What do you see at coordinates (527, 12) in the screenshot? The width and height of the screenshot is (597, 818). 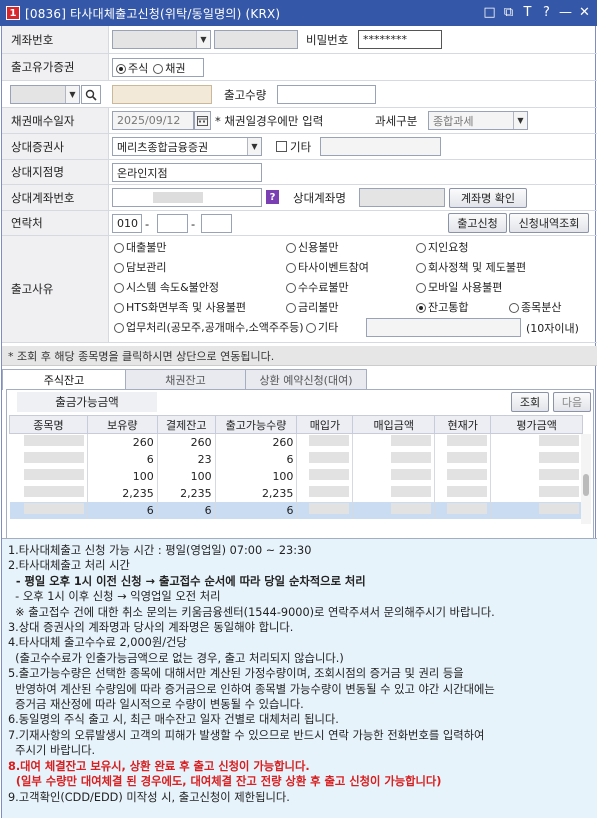 I see `text-size-icon: T` at bounding box center [527, 12].